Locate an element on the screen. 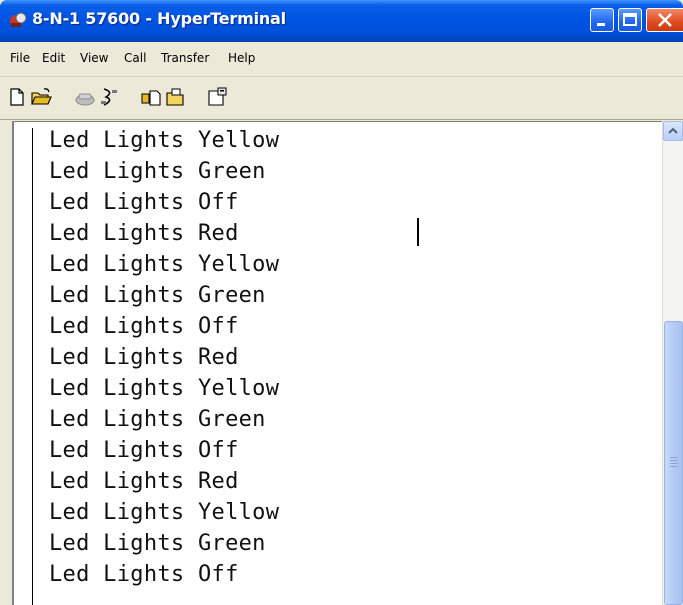 The width and height of the screenshot is (683, 605). vertical-scrollbar is located at coordinates (672, 363).